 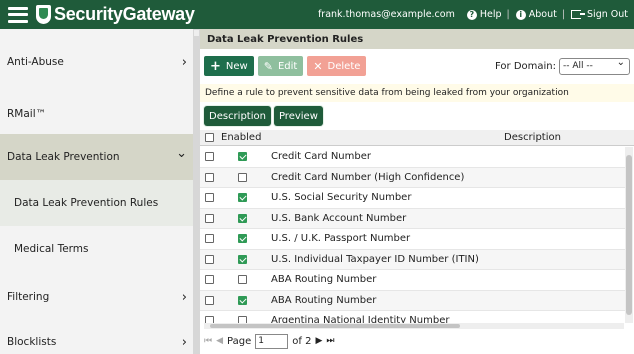 What do you see at coordinates (96, 297) in the screenshot?
I see `sidebar-item-filtering: Filtering ›` at bounding box center [96, 297].